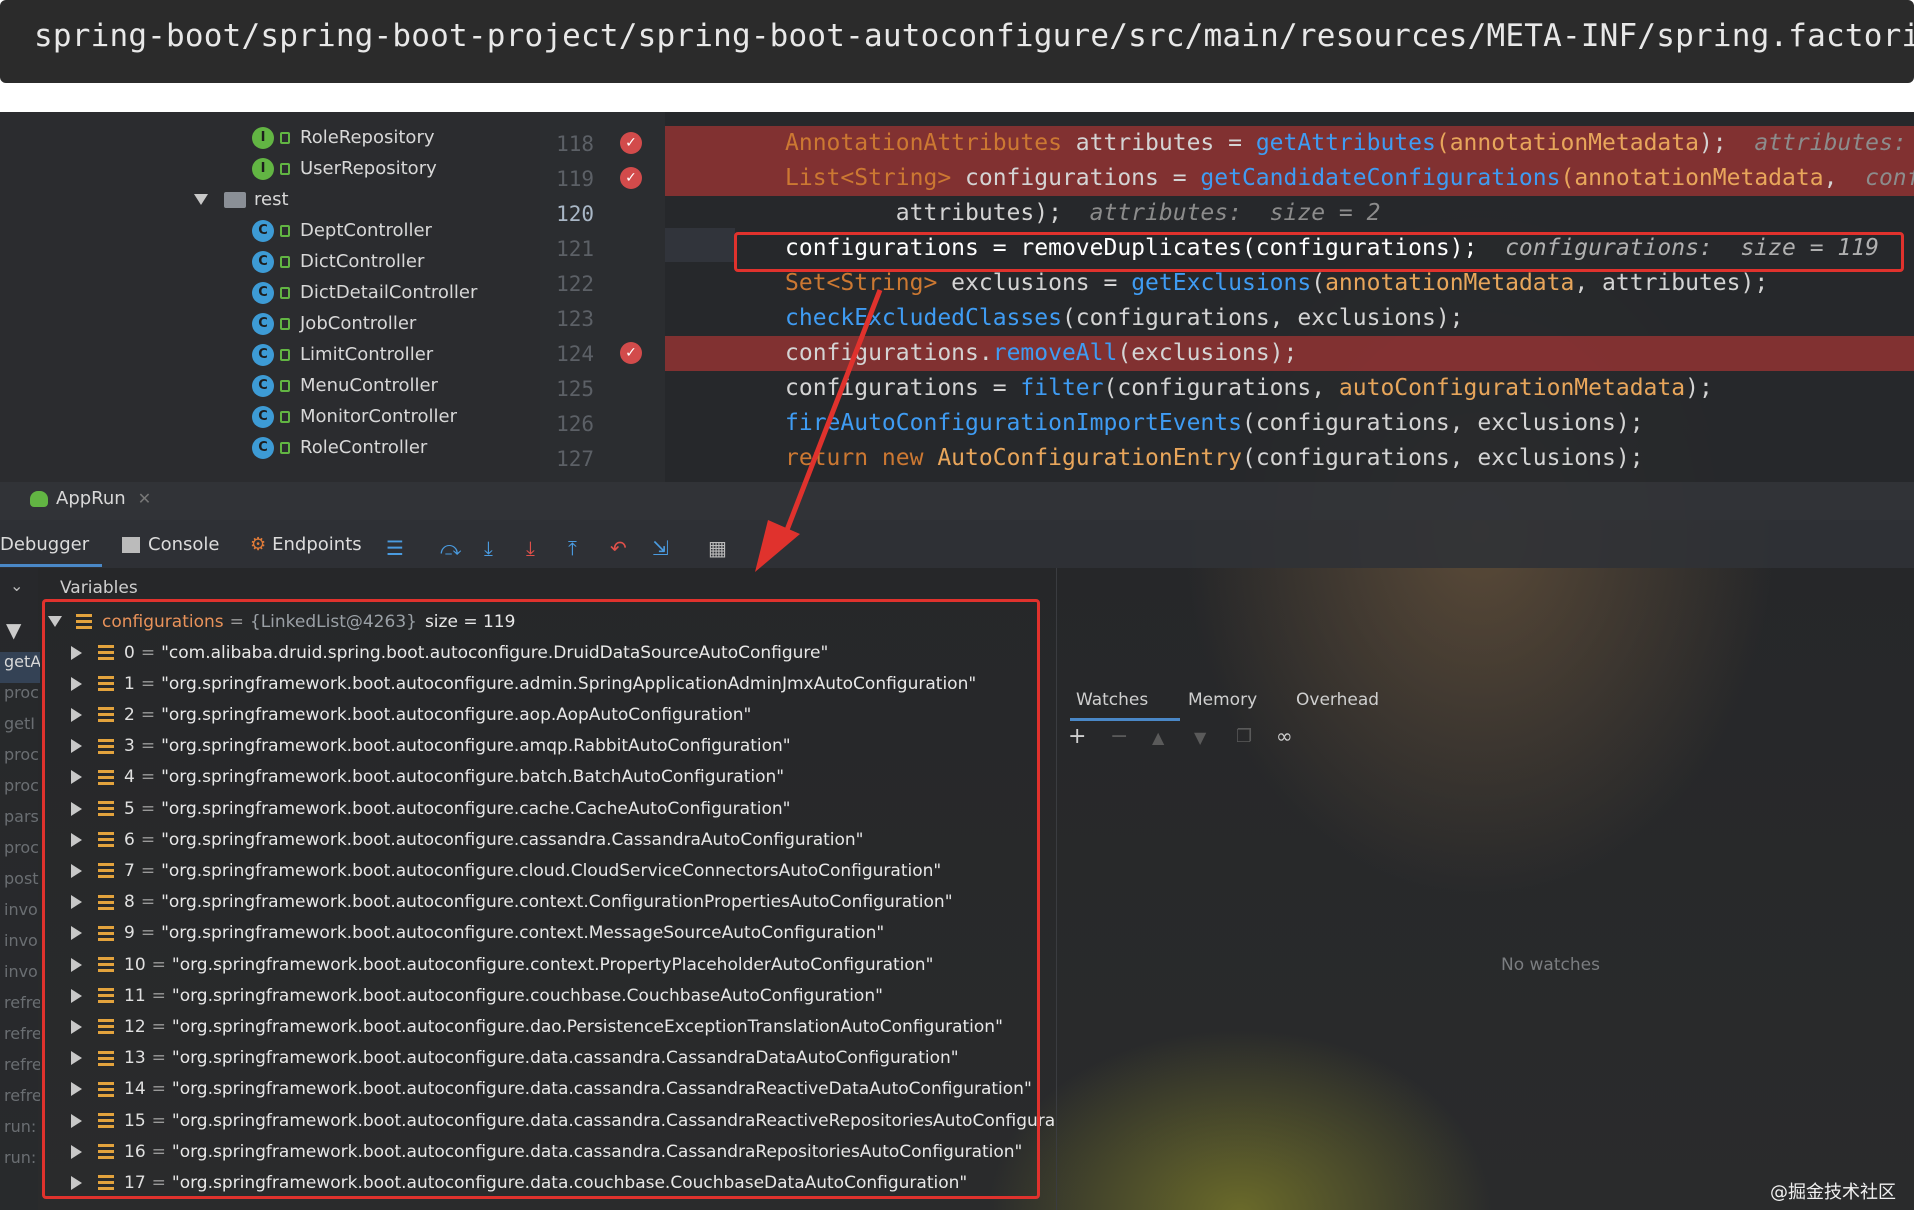 The image size is (1914, 1210). Describe the element at coordinates (16, 585) in the screenshot. I see `collapse-icon: ⌄` at that location.